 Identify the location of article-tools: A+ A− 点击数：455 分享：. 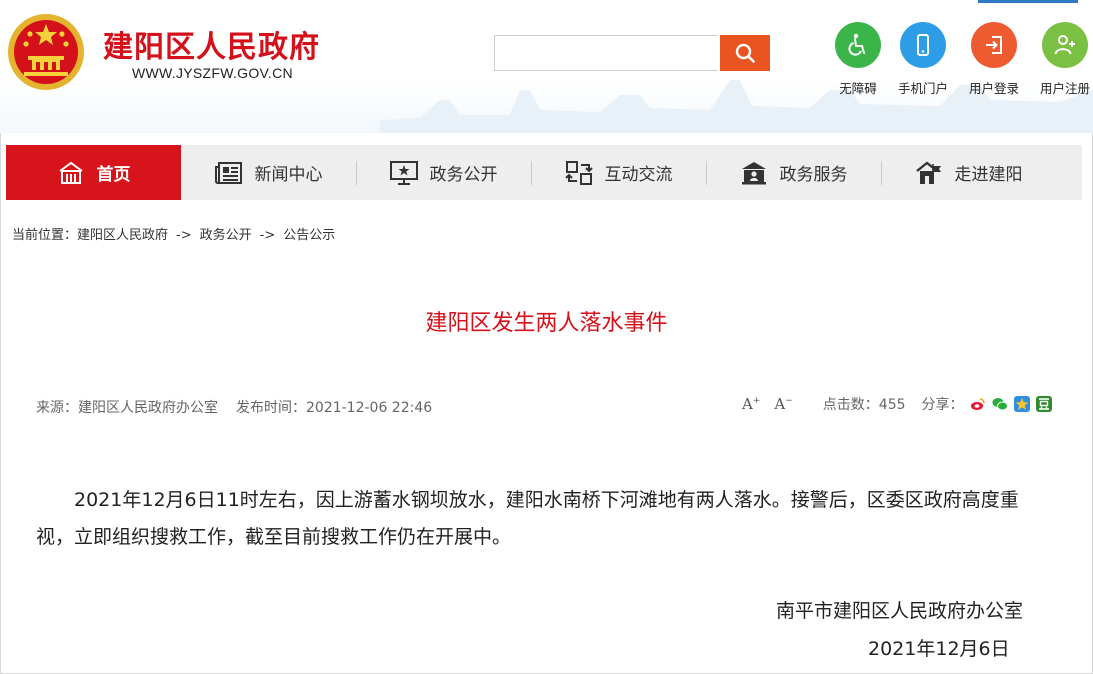
(897, 404).